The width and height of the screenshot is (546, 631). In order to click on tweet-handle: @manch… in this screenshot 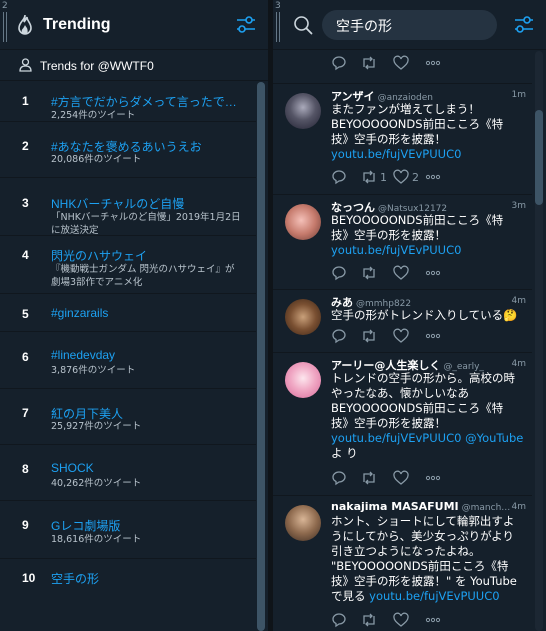, I will do `click(486, 508)`.